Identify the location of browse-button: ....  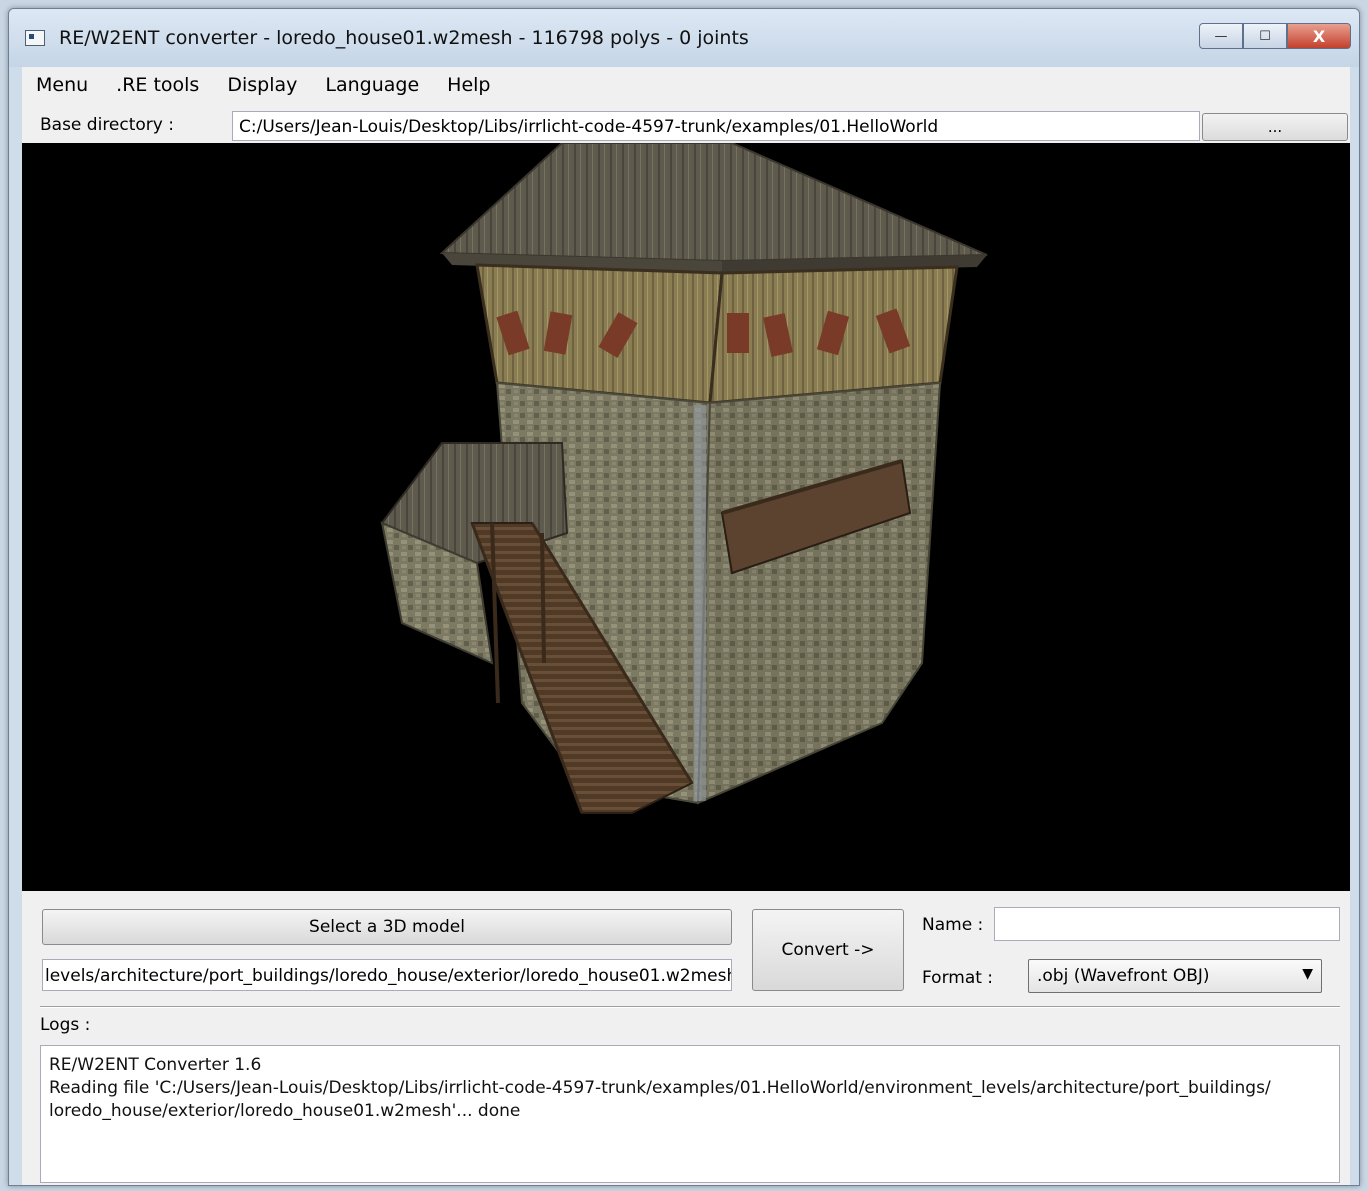
(1275, 127).